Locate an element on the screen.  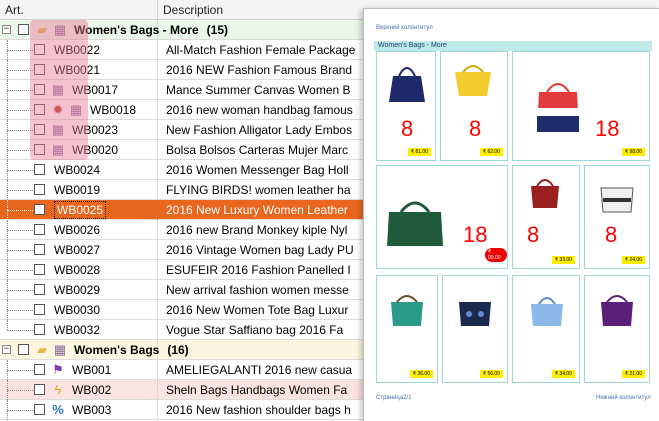
product-card: 8 ₹ 24.00 is located at coordinates (617, 217).